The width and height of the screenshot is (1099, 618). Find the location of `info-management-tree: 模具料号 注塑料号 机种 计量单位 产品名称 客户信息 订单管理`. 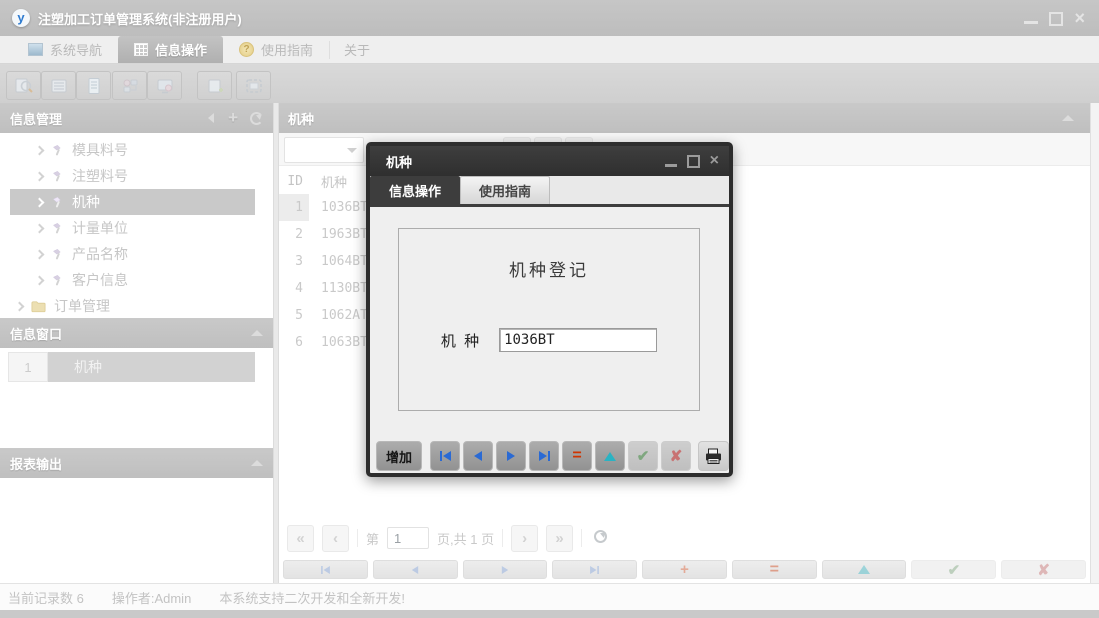

info-management-tree: 模具料号 注塑料号 机种 计量单位 产品名称 客户信息 订单管理 is located at coordinates (136, 225).